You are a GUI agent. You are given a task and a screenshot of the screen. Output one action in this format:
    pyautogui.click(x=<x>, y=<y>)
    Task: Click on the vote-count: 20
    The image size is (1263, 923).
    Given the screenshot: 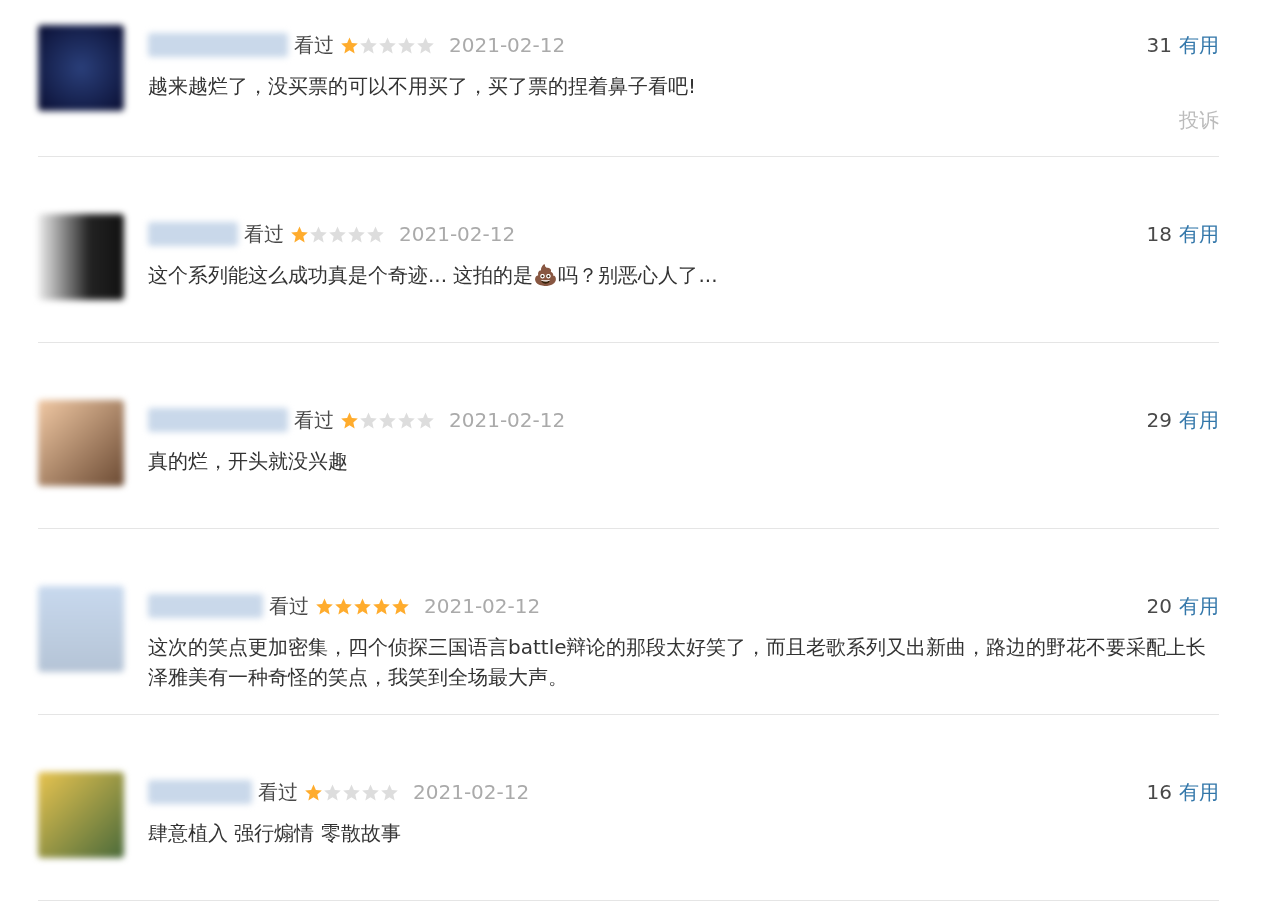 What is the action you would take?
    pyautogui.click(x=1159, y=606)
    